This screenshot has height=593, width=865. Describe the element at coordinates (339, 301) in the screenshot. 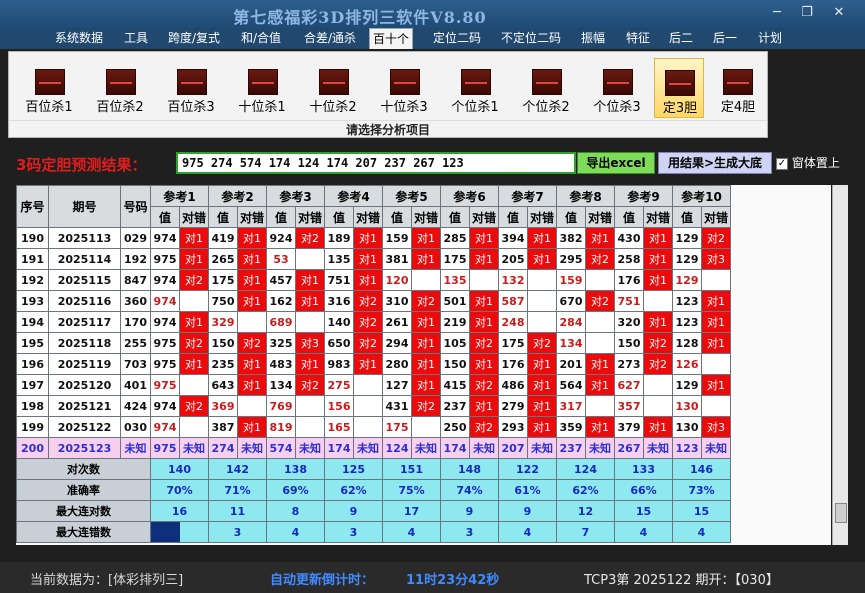

I see `value-cell: 316` at that location.